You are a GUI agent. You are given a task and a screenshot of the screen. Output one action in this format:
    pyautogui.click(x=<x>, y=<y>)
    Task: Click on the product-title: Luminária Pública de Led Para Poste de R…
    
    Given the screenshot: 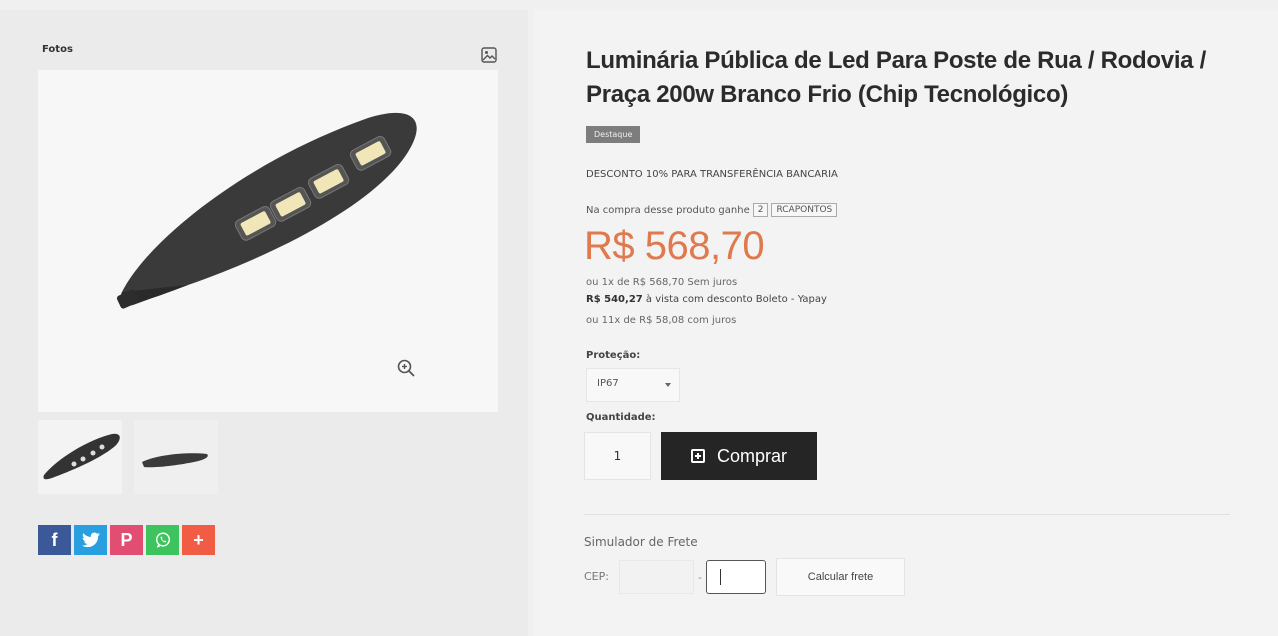 What is the action you would take?
    pyautogui.click(x=896, y=77)
    